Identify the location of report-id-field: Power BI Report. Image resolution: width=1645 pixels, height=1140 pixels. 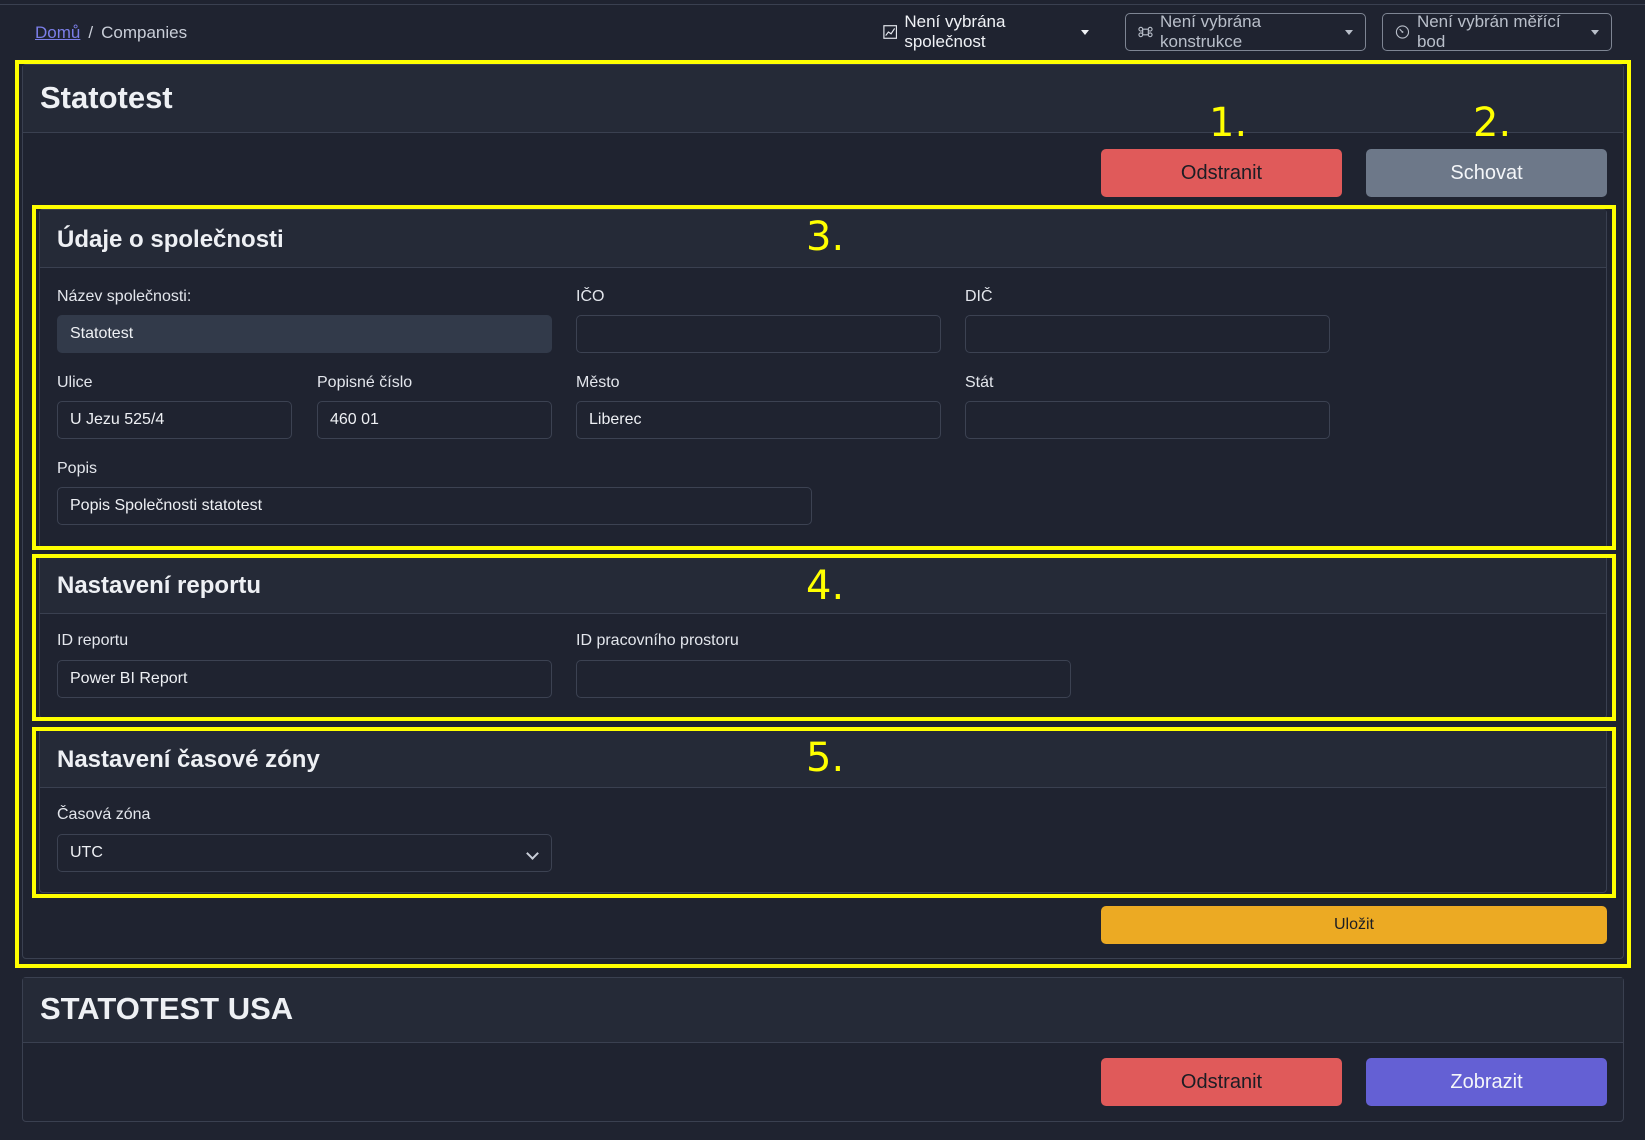
(304, 679).